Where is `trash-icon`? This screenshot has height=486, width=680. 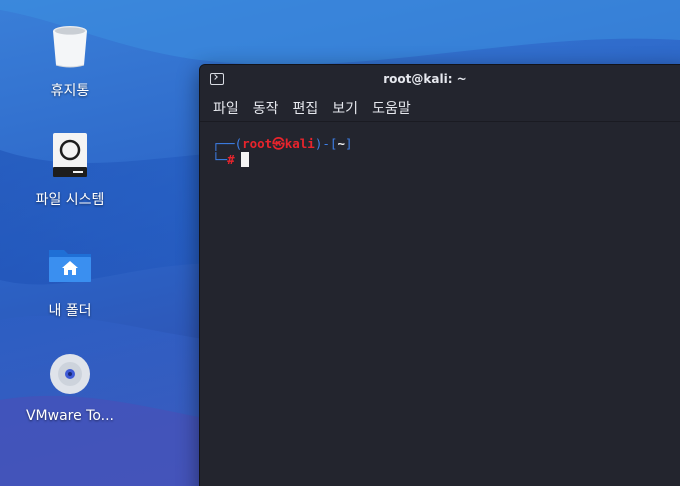 trash-icon is located at coordinates (70, 47).